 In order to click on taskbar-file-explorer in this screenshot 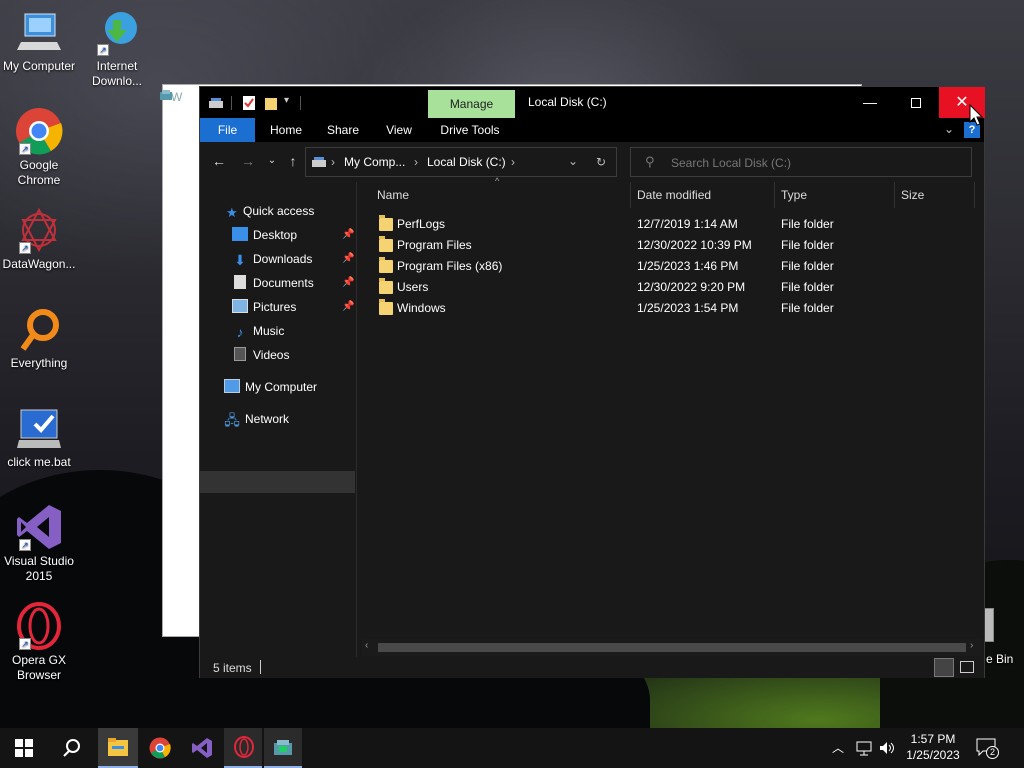, I will do `click(118, 748)`.